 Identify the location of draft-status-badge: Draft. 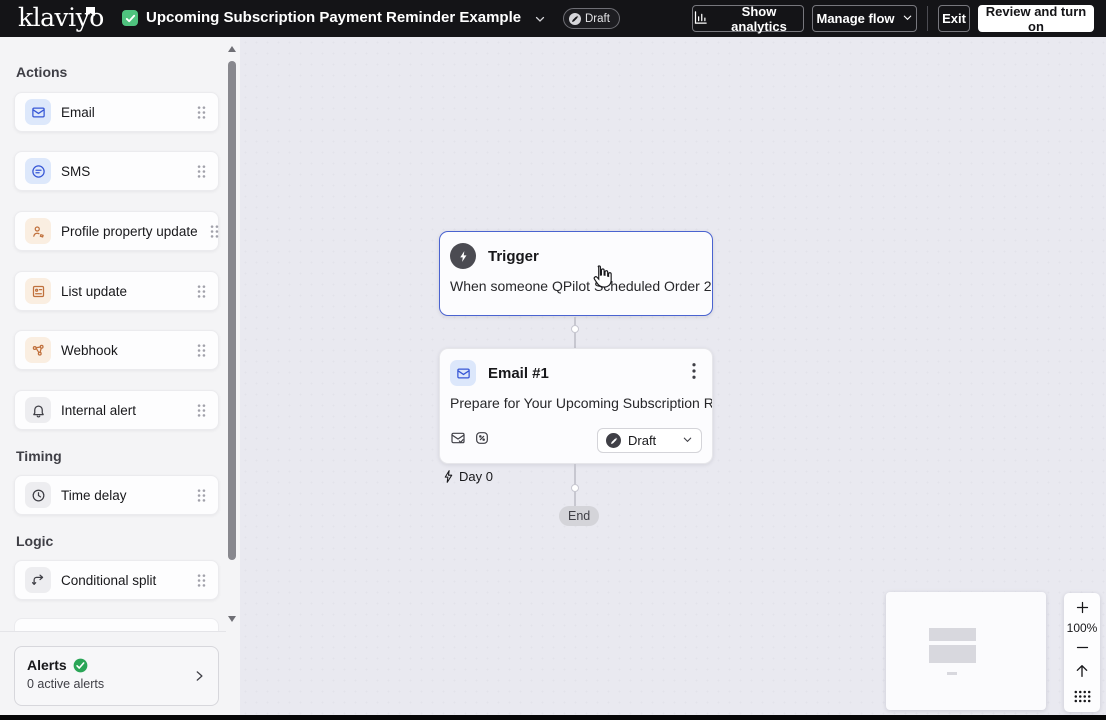
(591, 18).